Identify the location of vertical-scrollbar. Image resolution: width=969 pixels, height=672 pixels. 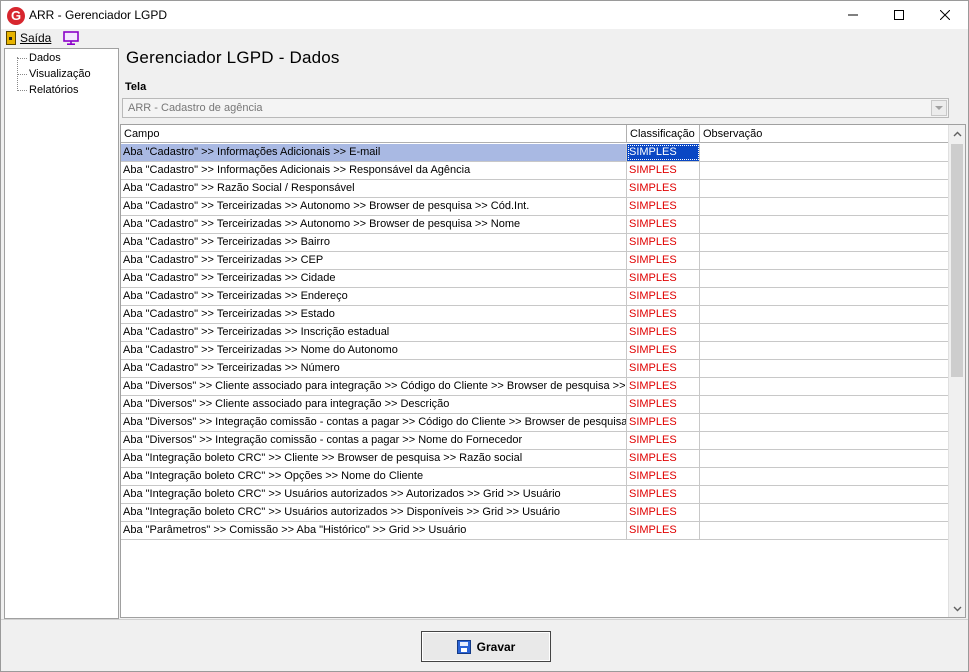
(956, 371).